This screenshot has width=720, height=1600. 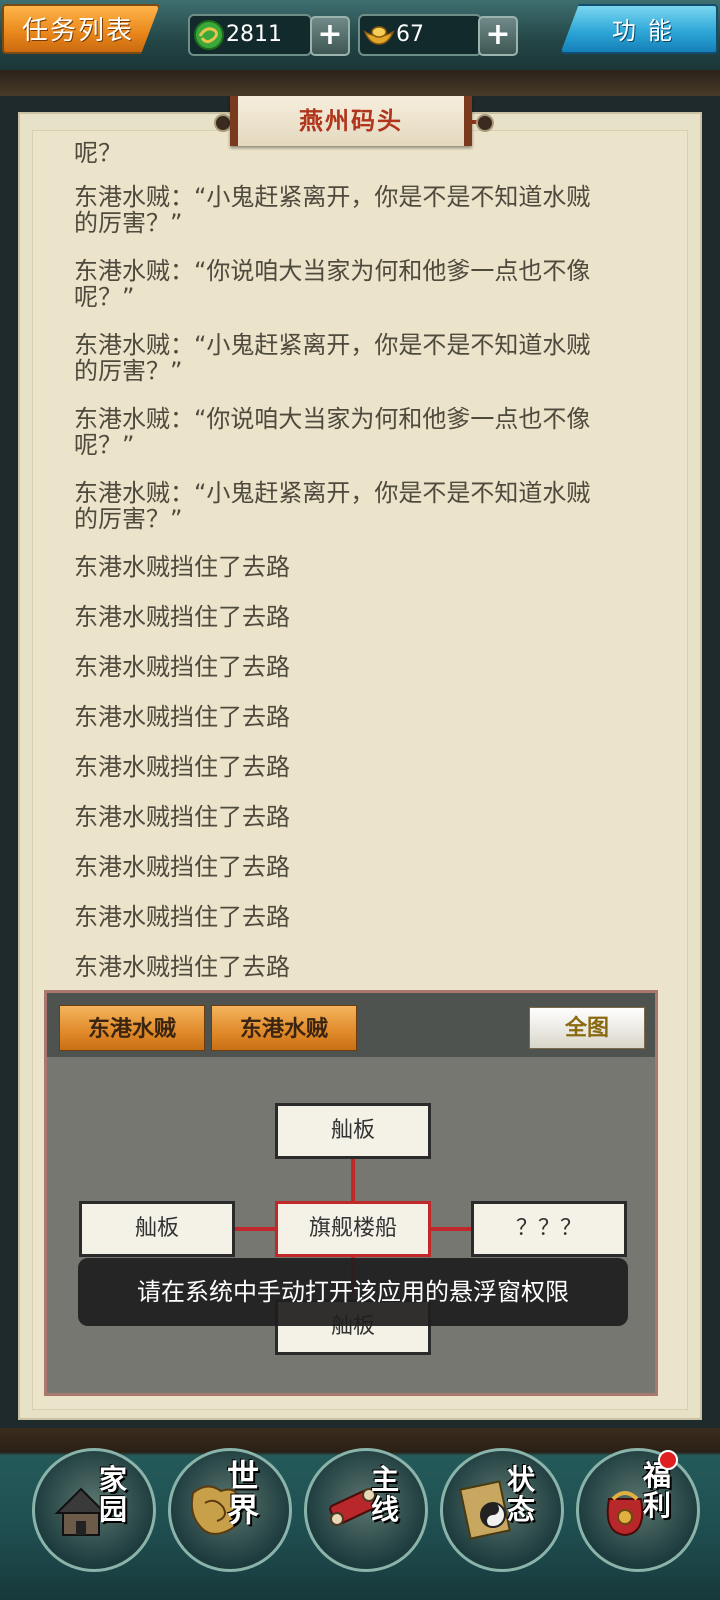 I want to click on task-list-button: 任务列表, so click(x=81, y=29).